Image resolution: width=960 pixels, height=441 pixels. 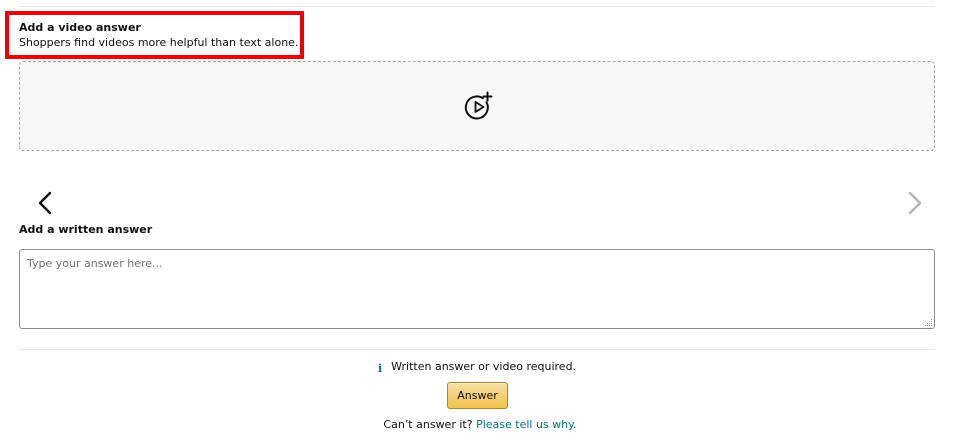 I want to click on answer-button: Answer, so click(x=477, y=395).